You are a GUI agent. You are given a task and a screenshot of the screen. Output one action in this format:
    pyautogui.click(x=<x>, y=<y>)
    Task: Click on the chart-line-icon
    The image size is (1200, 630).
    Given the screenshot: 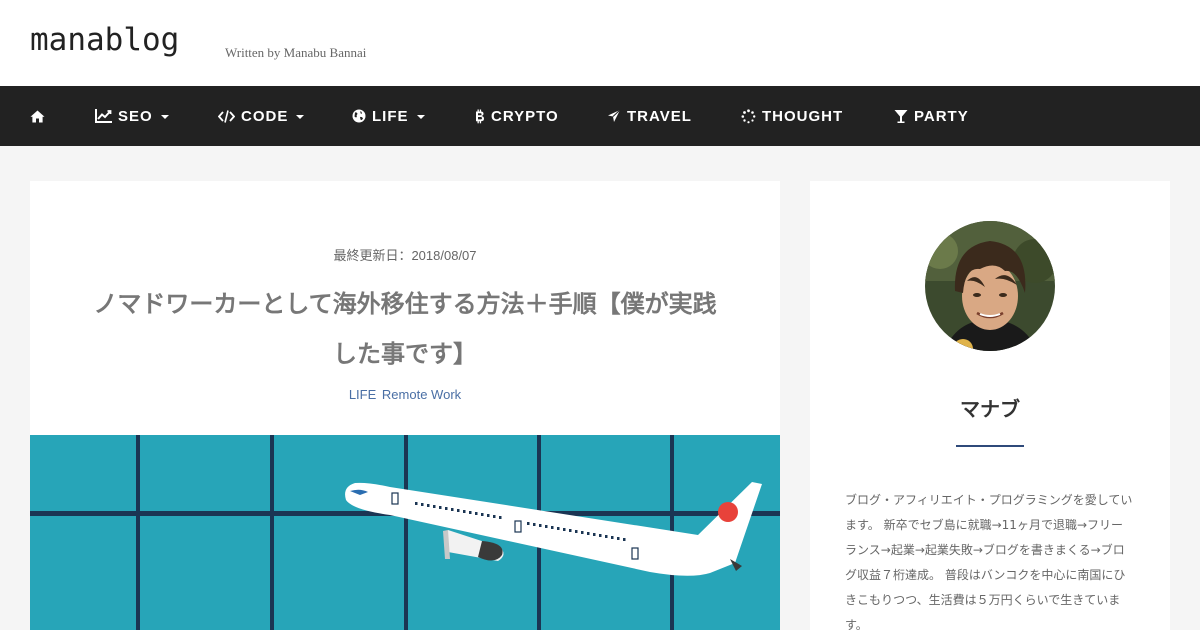 What is the action you would take?
    pyautogui.click(x=103, y=116)
    